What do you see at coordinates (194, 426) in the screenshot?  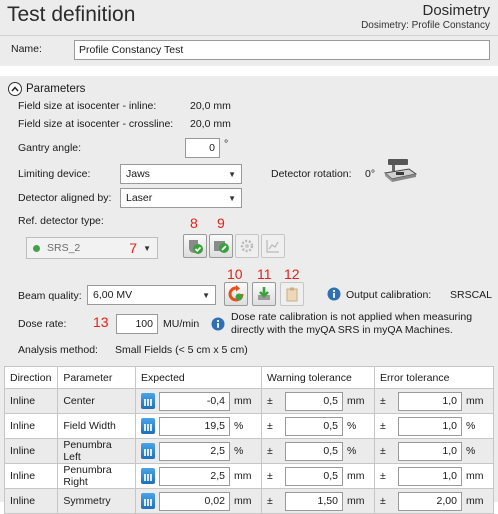 I see `expected-input: 19,5` at bounding box center [194, 426].